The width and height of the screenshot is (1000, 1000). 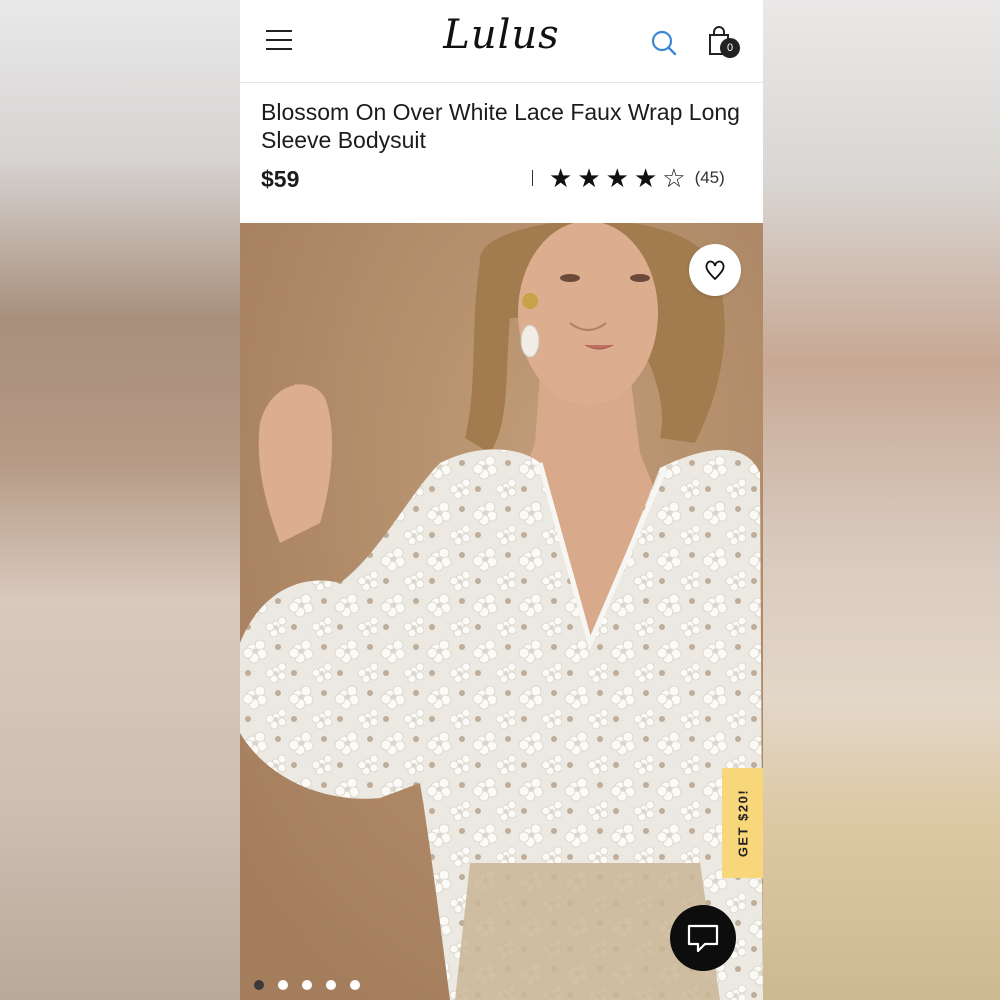 I want to click on product-rating: ★ ★ ★ ★ ☆ (45), so click(x=628, y=178).